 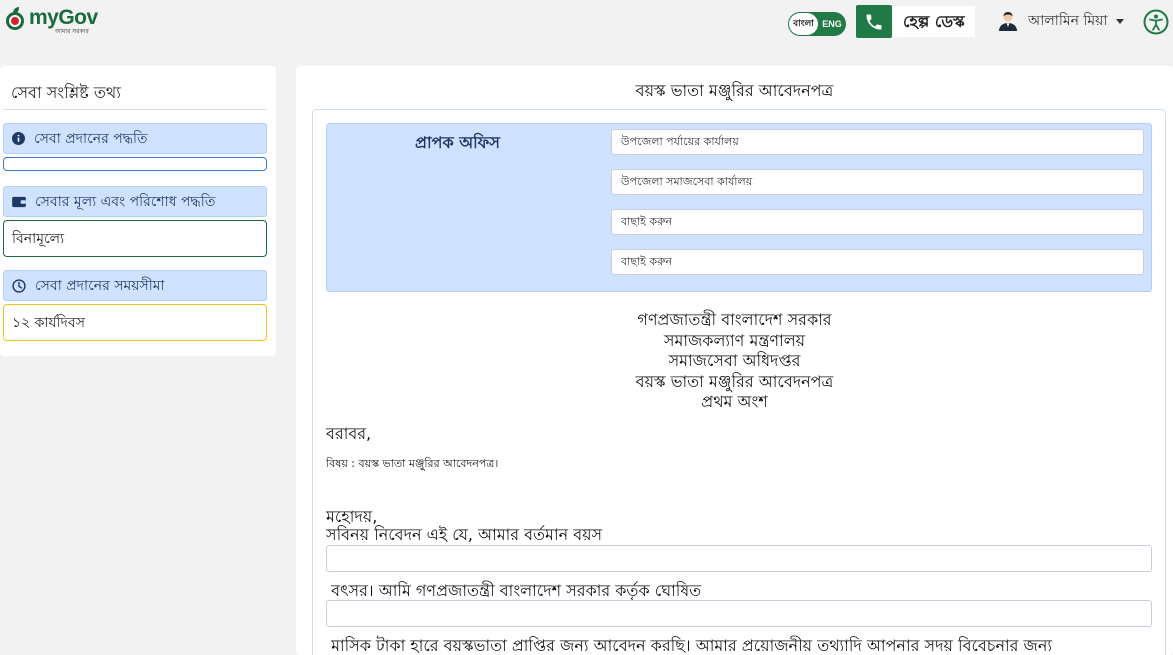 I want to click on clock-icon, so click(x=19, y=285).